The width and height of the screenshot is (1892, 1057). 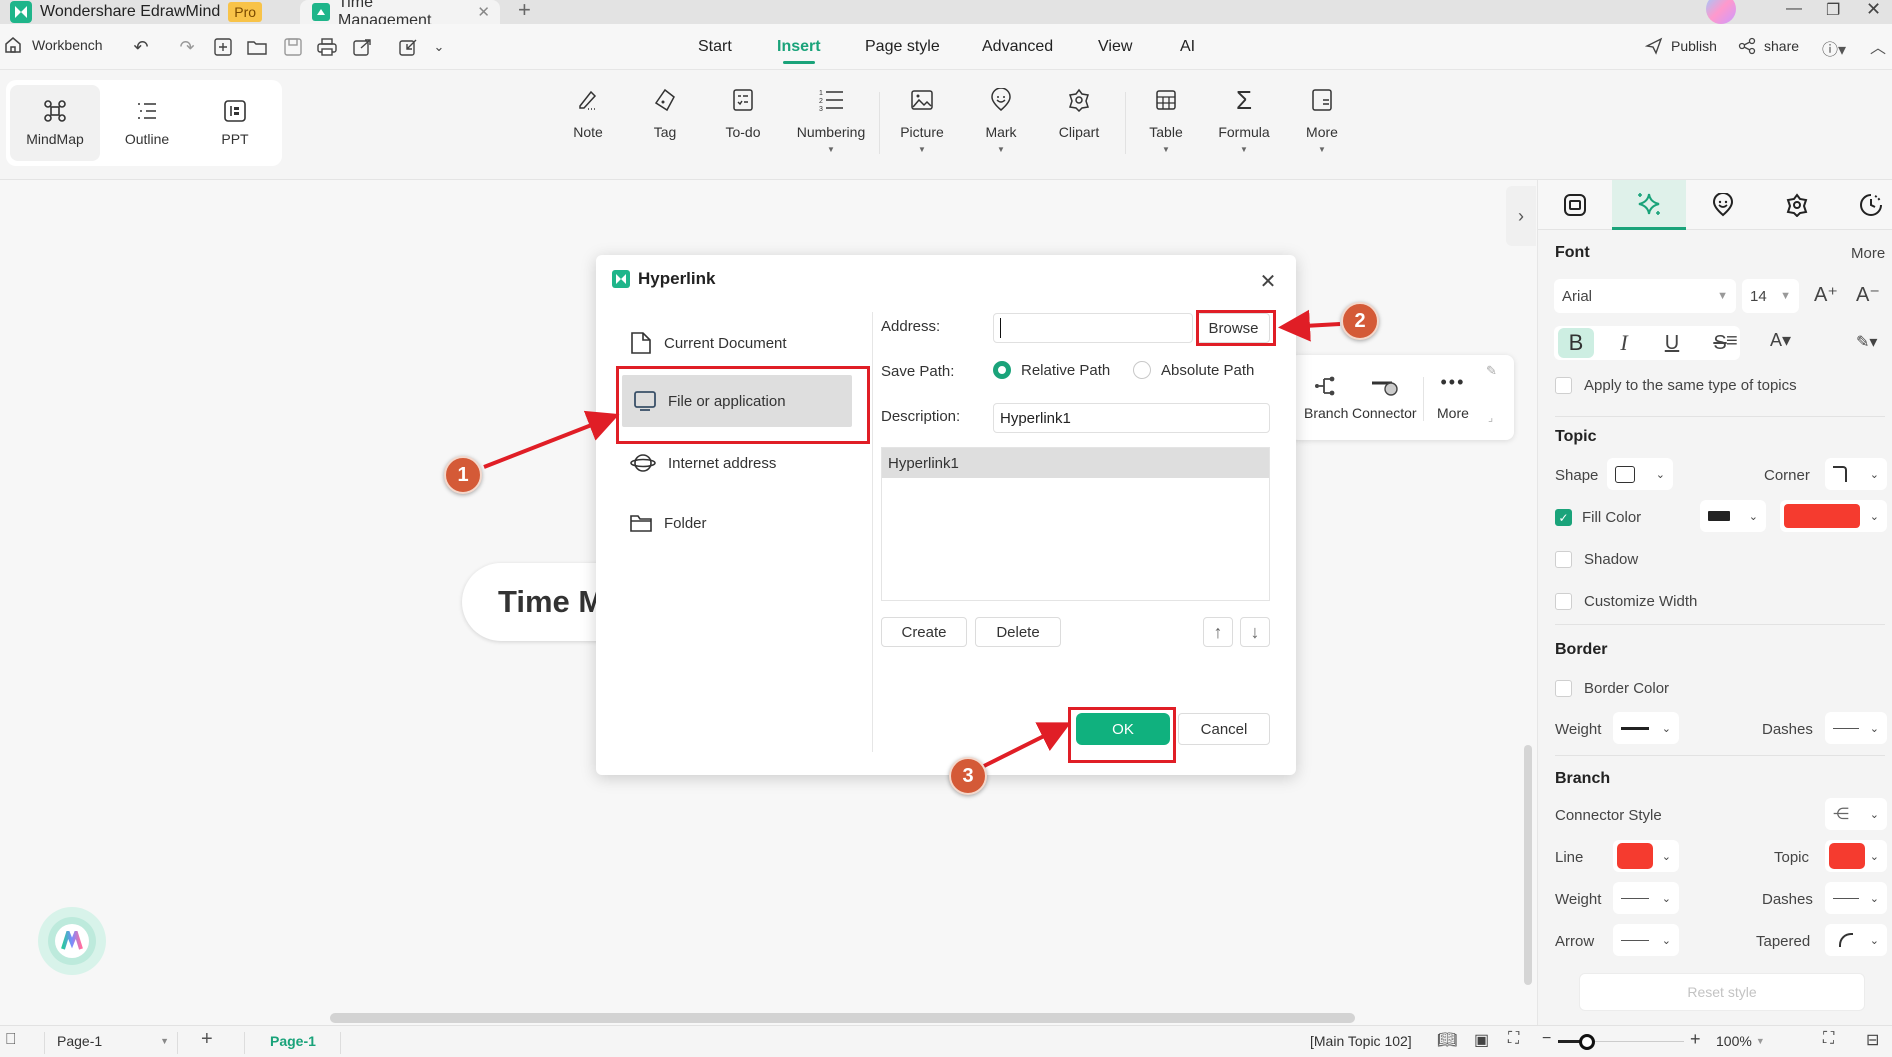 What do you see at coordinates (1640, 474) in the screenshot?
I see `shape-select: ⌄` at bounding box center [1640, 474].